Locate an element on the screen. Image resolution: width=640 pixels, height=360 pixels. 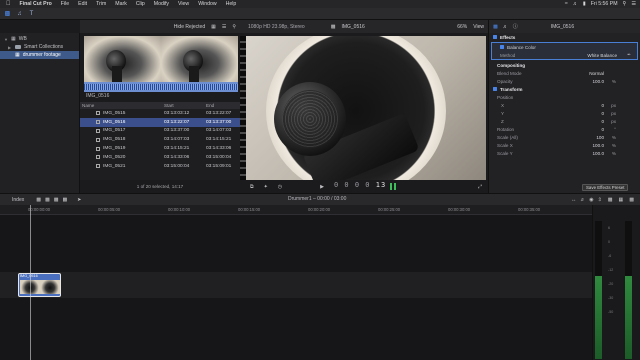
menu-app-name: Final Cut Pro is located at coordinates (36, 4).